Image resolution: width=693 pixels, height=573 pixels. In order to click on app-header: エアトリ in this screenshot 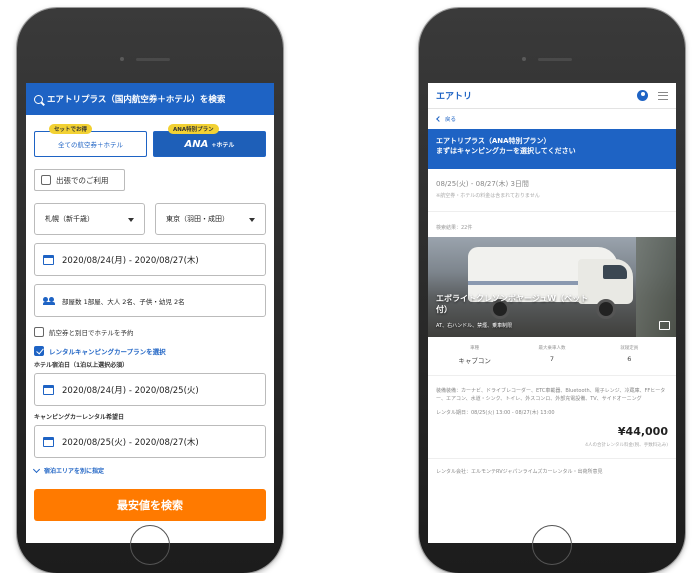, I will do `click(552, 96)`.